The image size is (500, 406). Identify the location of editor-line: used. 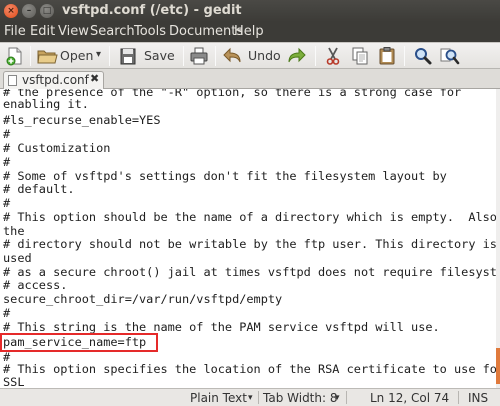
(17, 258).